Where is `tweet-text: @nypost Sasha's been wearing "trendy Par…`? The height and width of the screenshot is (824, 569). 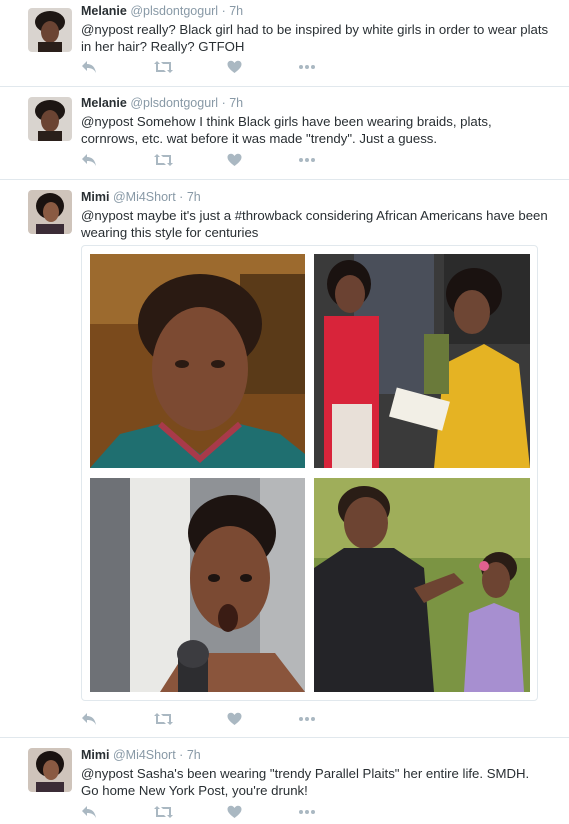
tweet-text: @nypost Sasha's been wearing "trendy Par… is located at coordinates (305, 782).